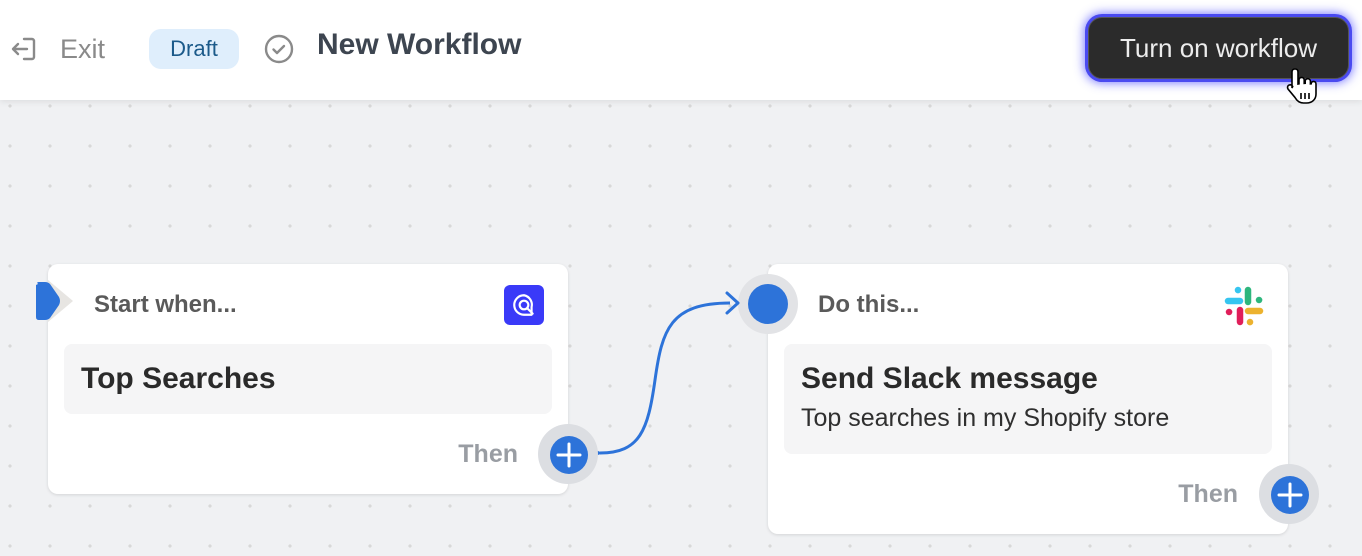  I want to click on node-subtitle: Top searches in my Shopify store, so click(985, 418).